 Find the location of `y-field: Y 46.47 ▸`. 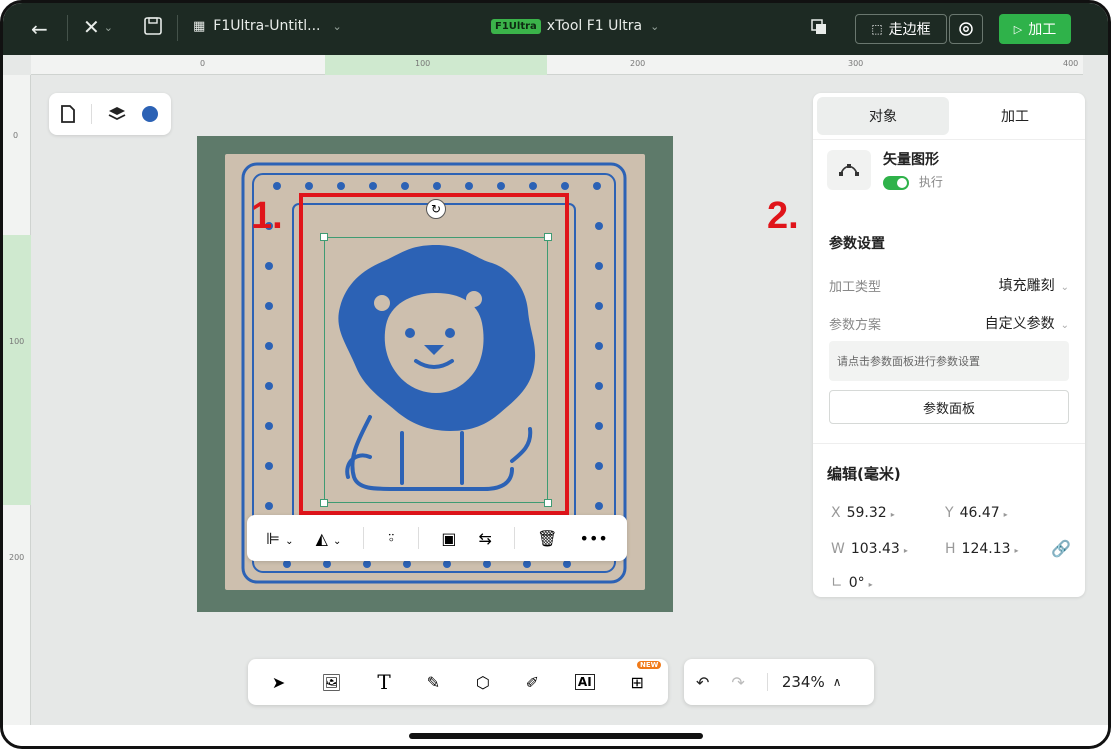

y-field: Y 46.47 ▸ is located at coordinates (976, 513).